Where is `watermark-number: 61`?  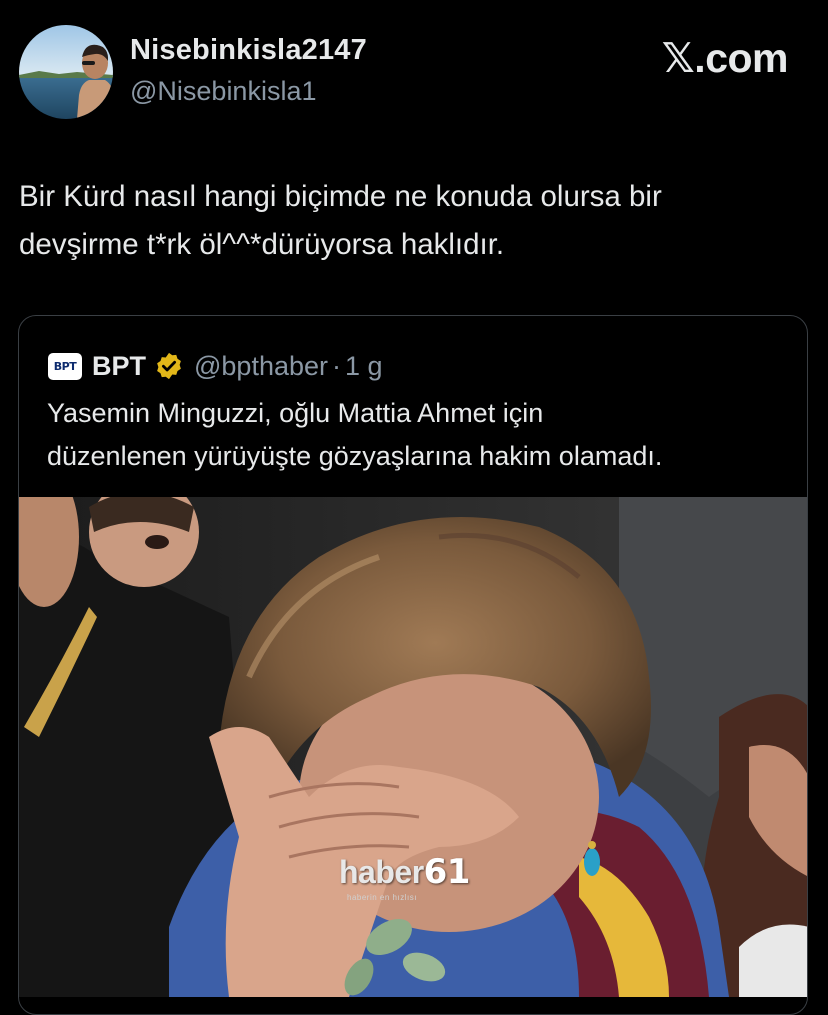 watermark-number: 61 is located at coordinates (447, 872).